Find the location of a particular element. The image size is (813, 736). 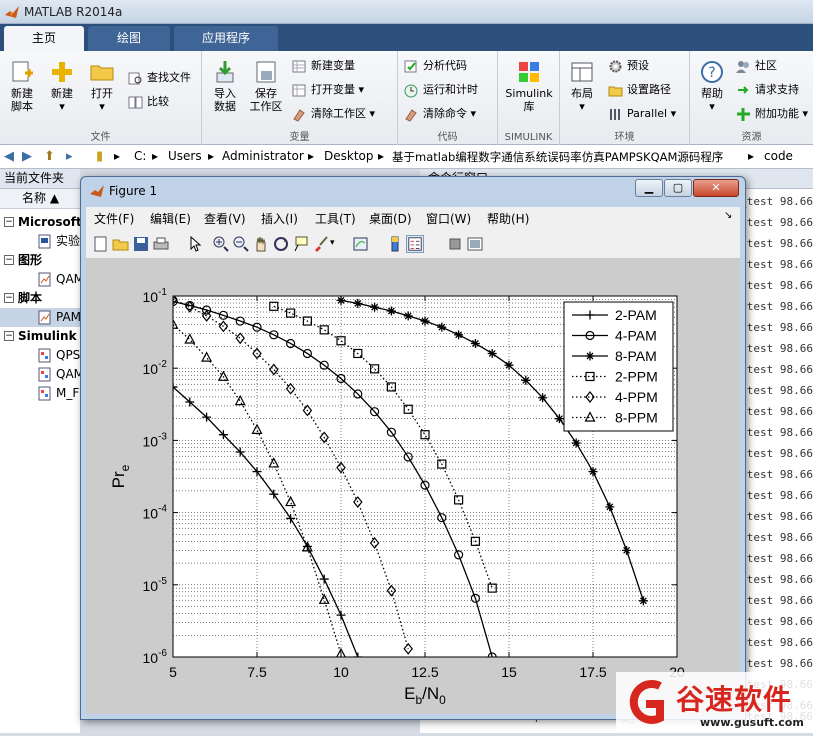

new-label: 新建 is located at coordinates (62, 93).